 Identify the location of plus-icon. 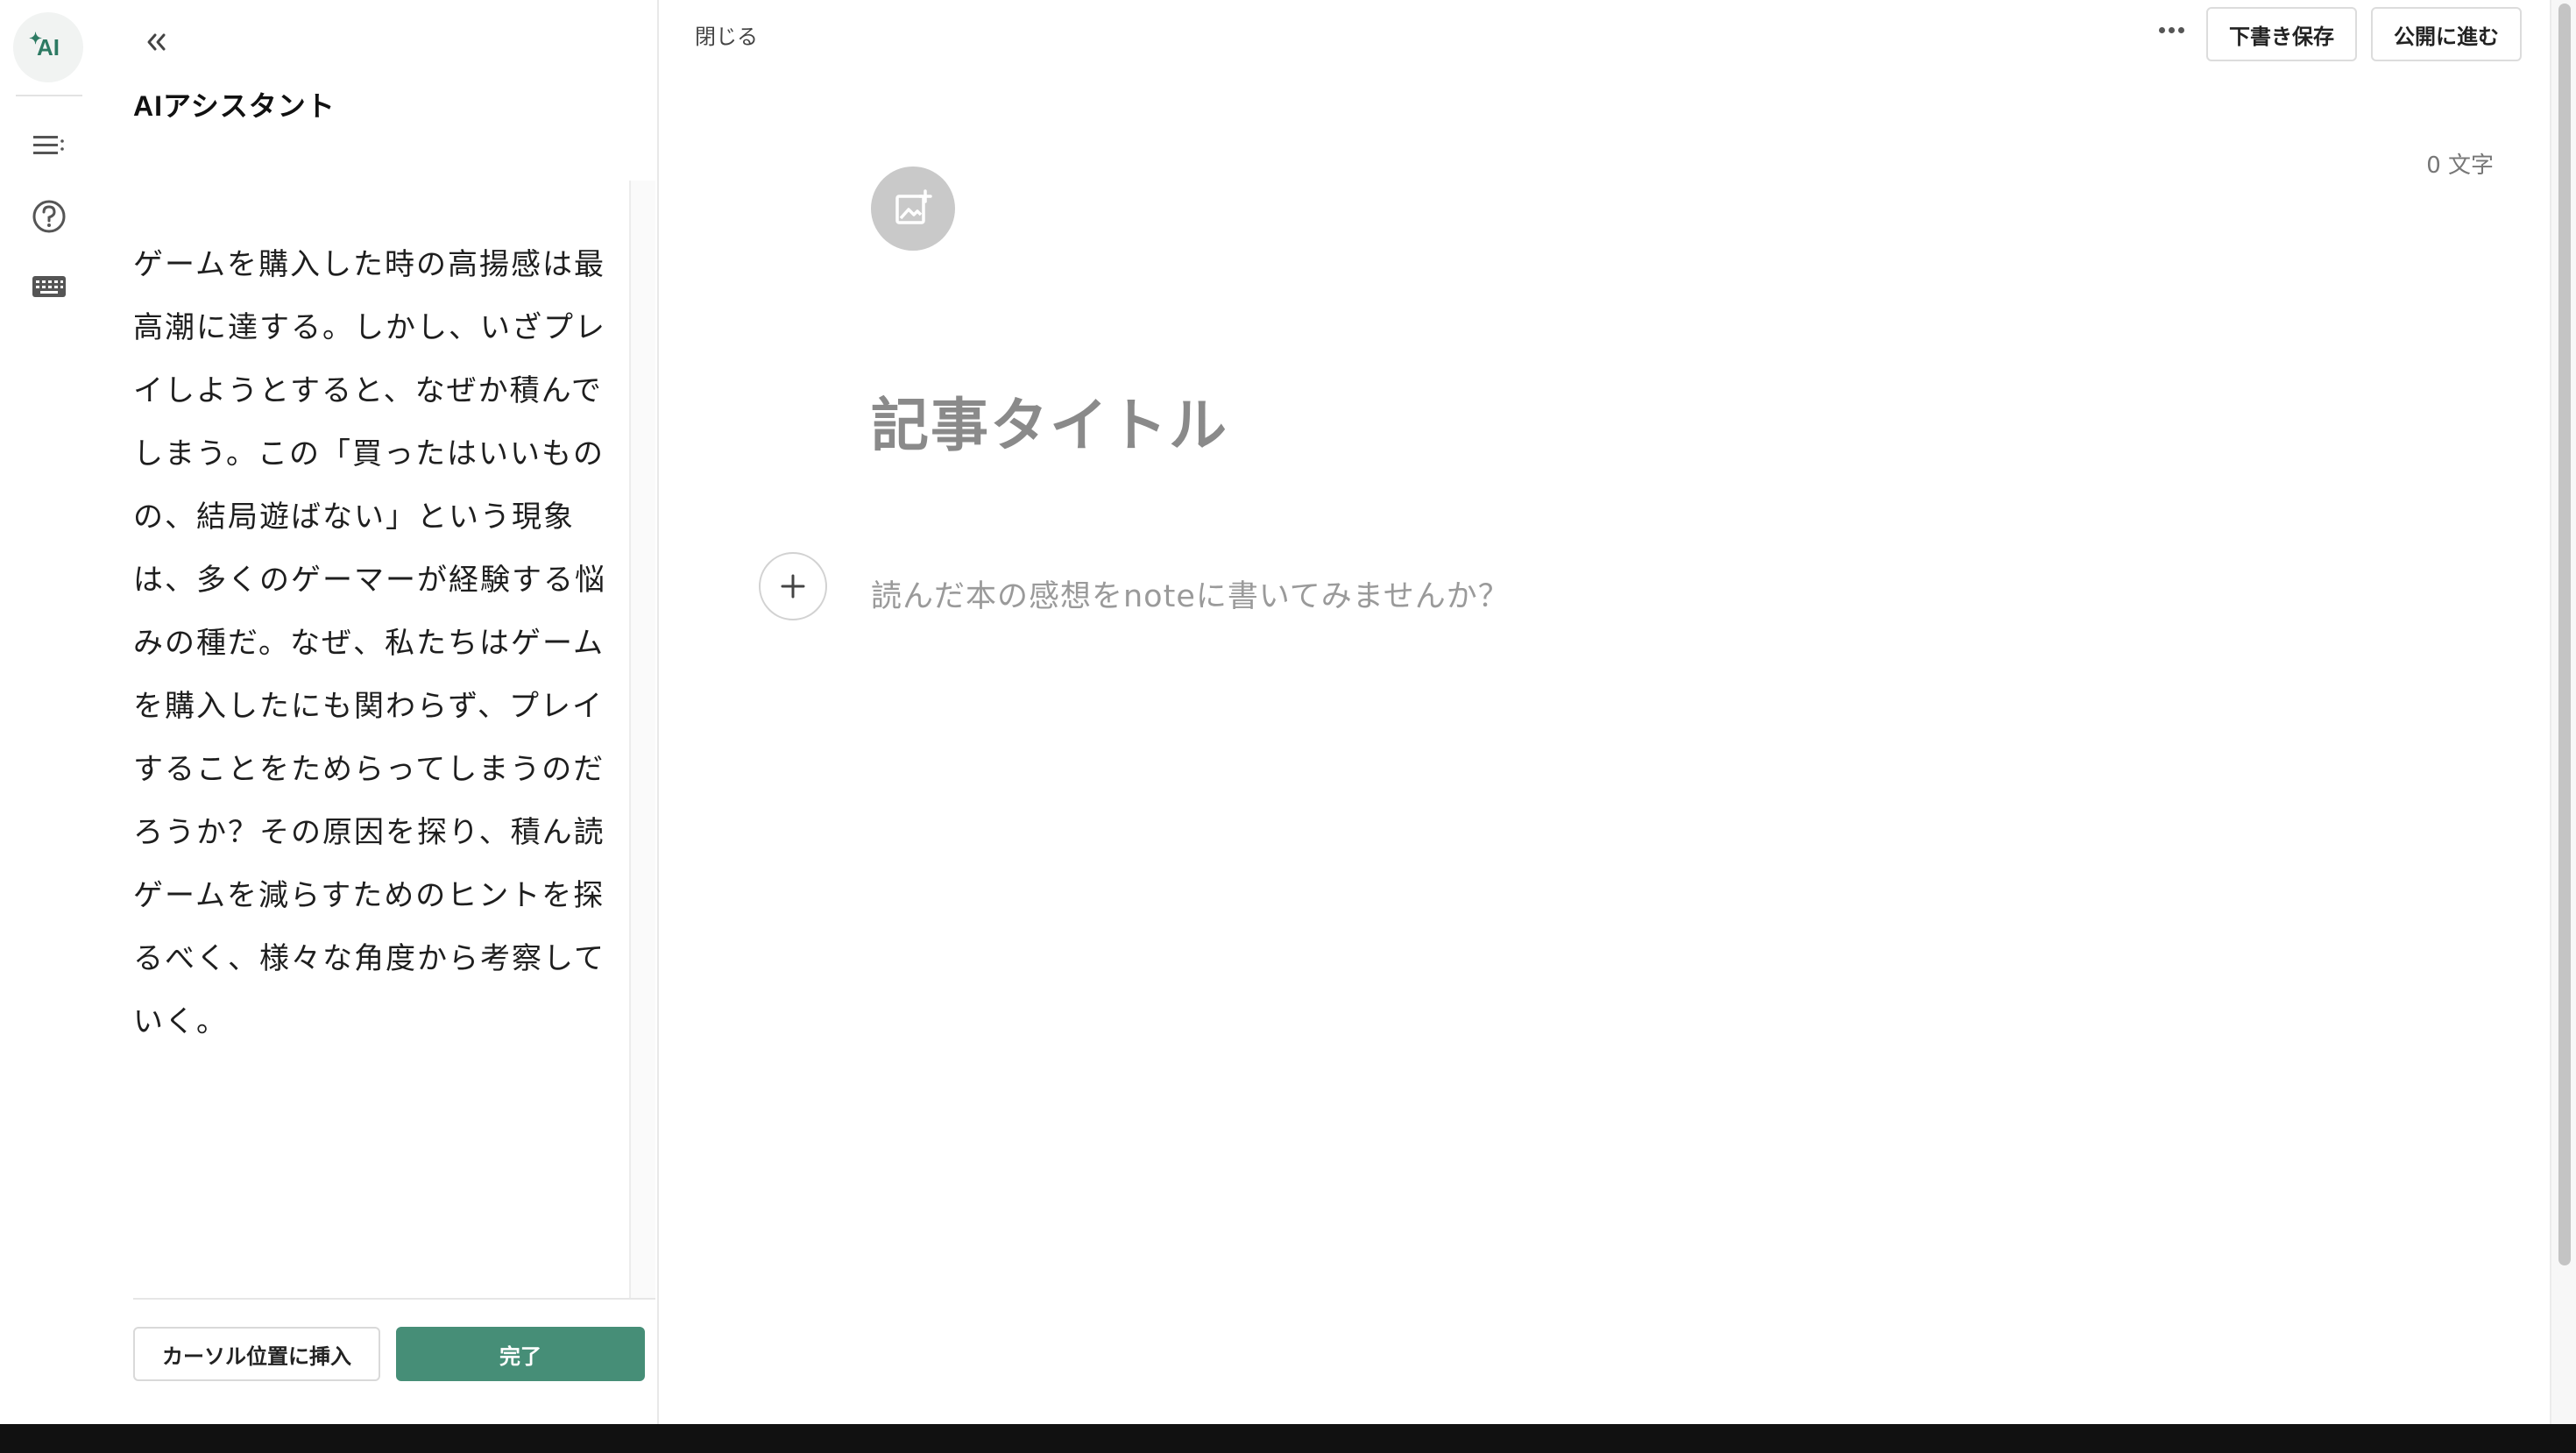
(793, 586).